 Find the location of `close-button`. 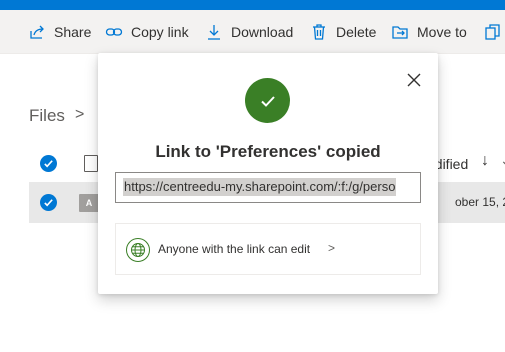

close-button is located at coordinates (414, 80).